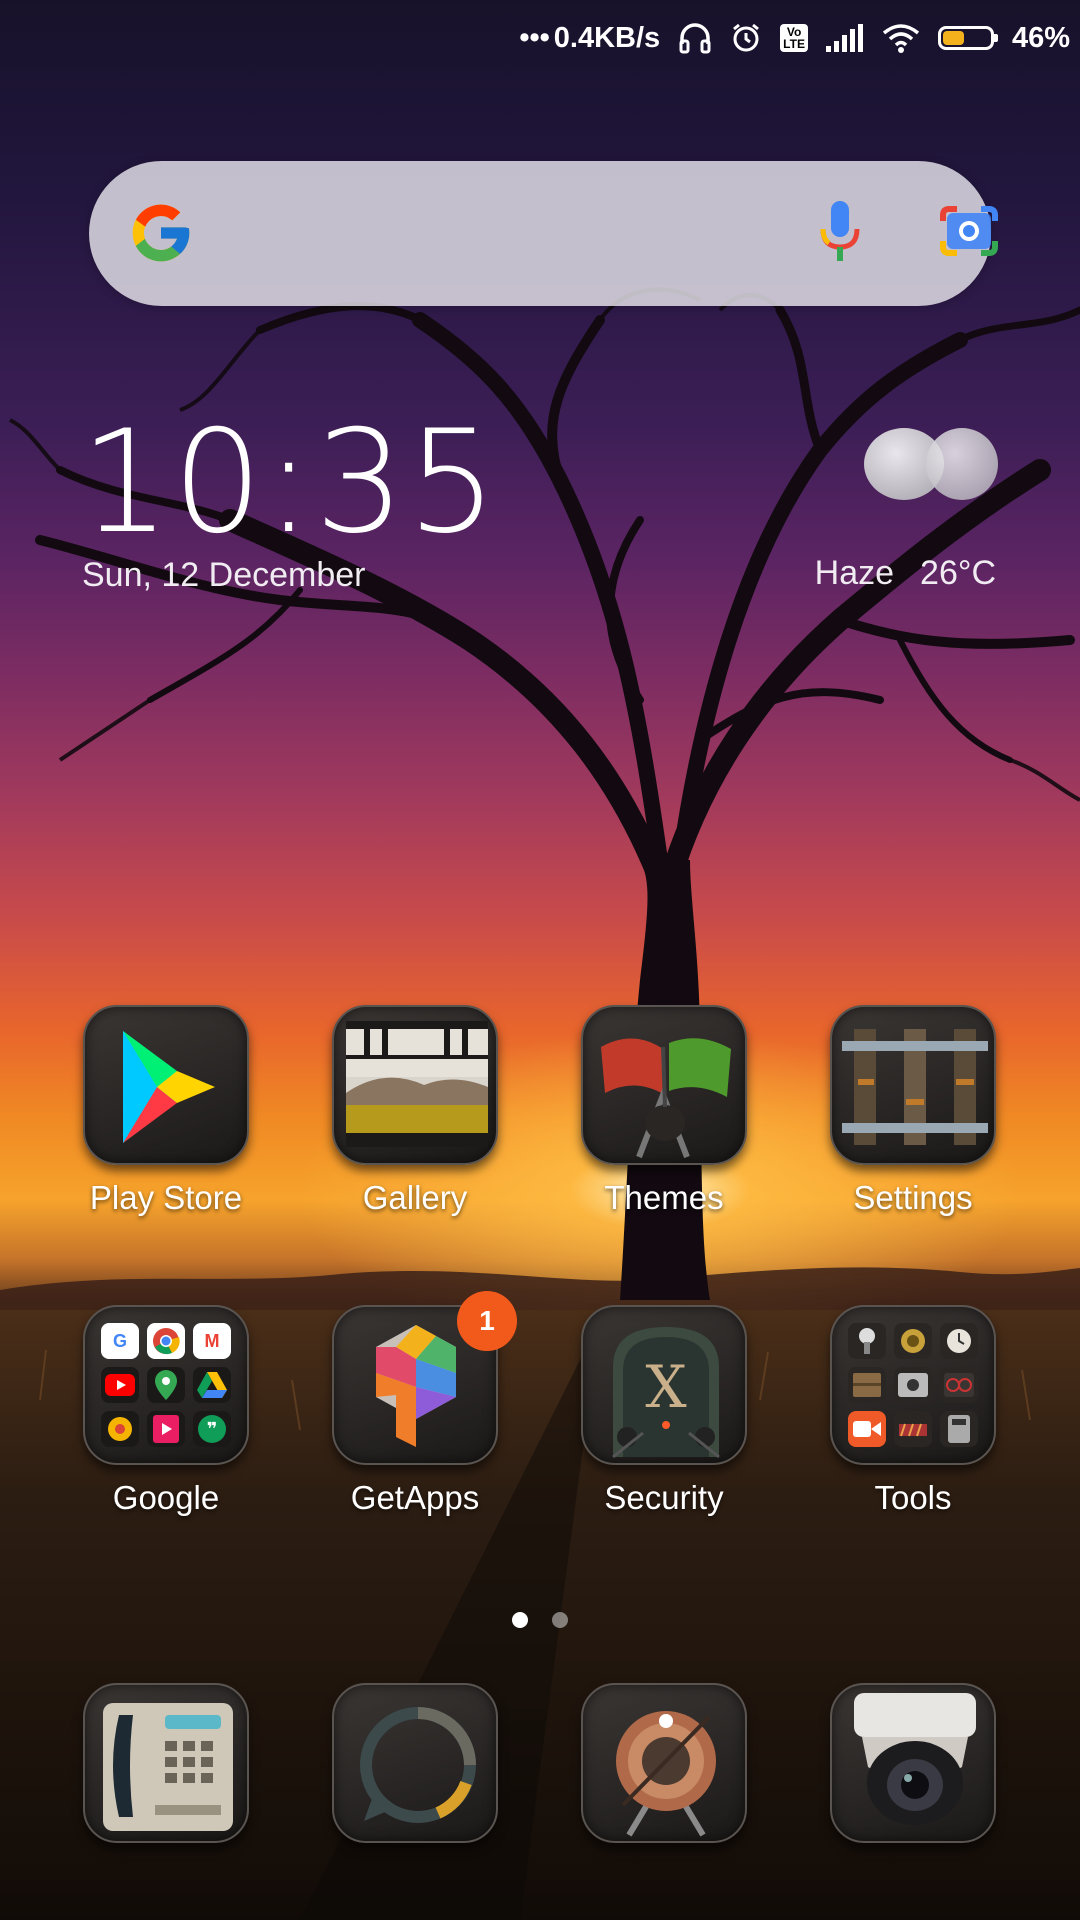  Describe the element at coordinates (931, 466) in the screenshot. I see `haze-cloud-icon` at that location.